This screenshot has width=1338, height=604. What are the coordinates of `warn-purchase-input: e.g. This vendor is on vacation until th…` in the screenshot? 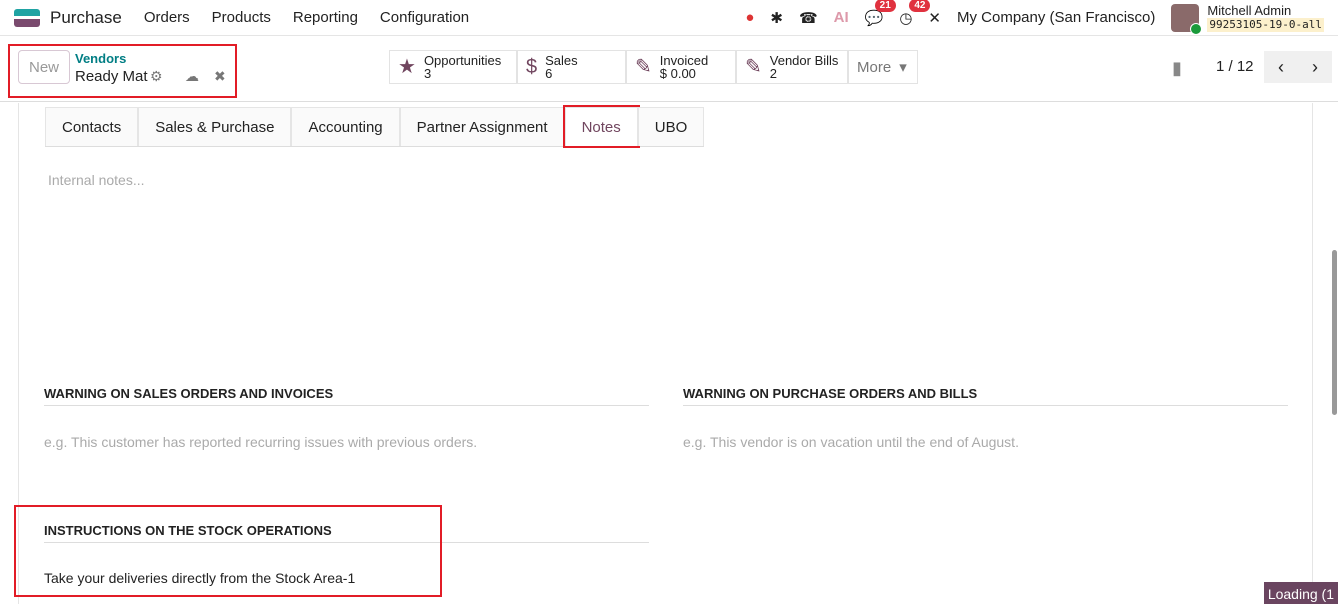 It's located at (851, 442).